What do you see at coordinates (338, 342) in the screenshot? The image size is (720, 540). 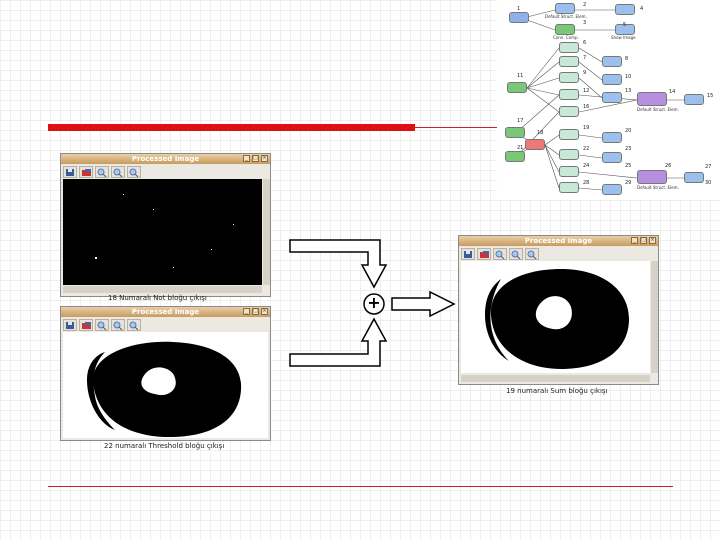 I see `bottom-bend-arrow` at bounding box center [338, 342].